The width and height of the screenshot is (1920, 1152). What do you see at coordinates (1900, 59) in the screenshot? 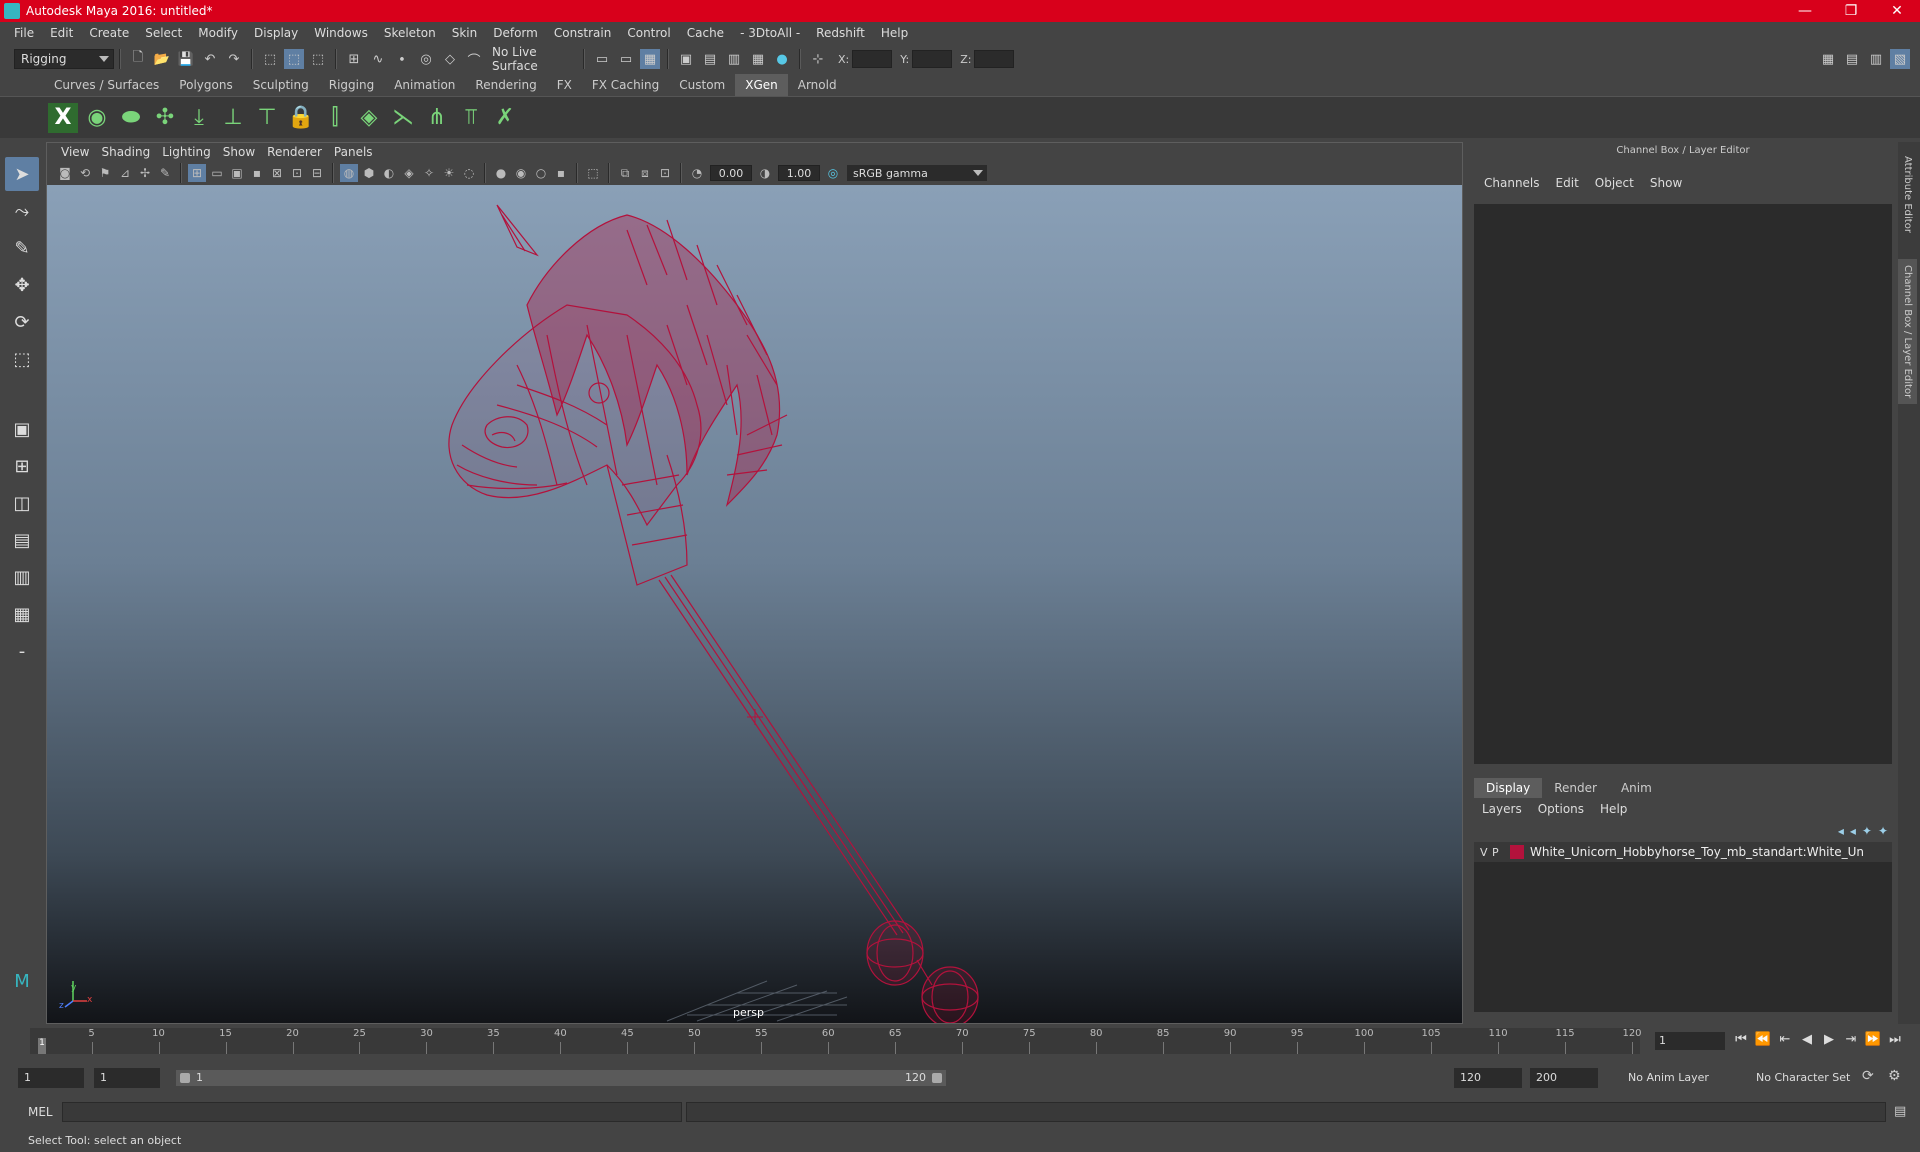
I see `channel-box-icon: ▧` at bounding box center [1900, 59].